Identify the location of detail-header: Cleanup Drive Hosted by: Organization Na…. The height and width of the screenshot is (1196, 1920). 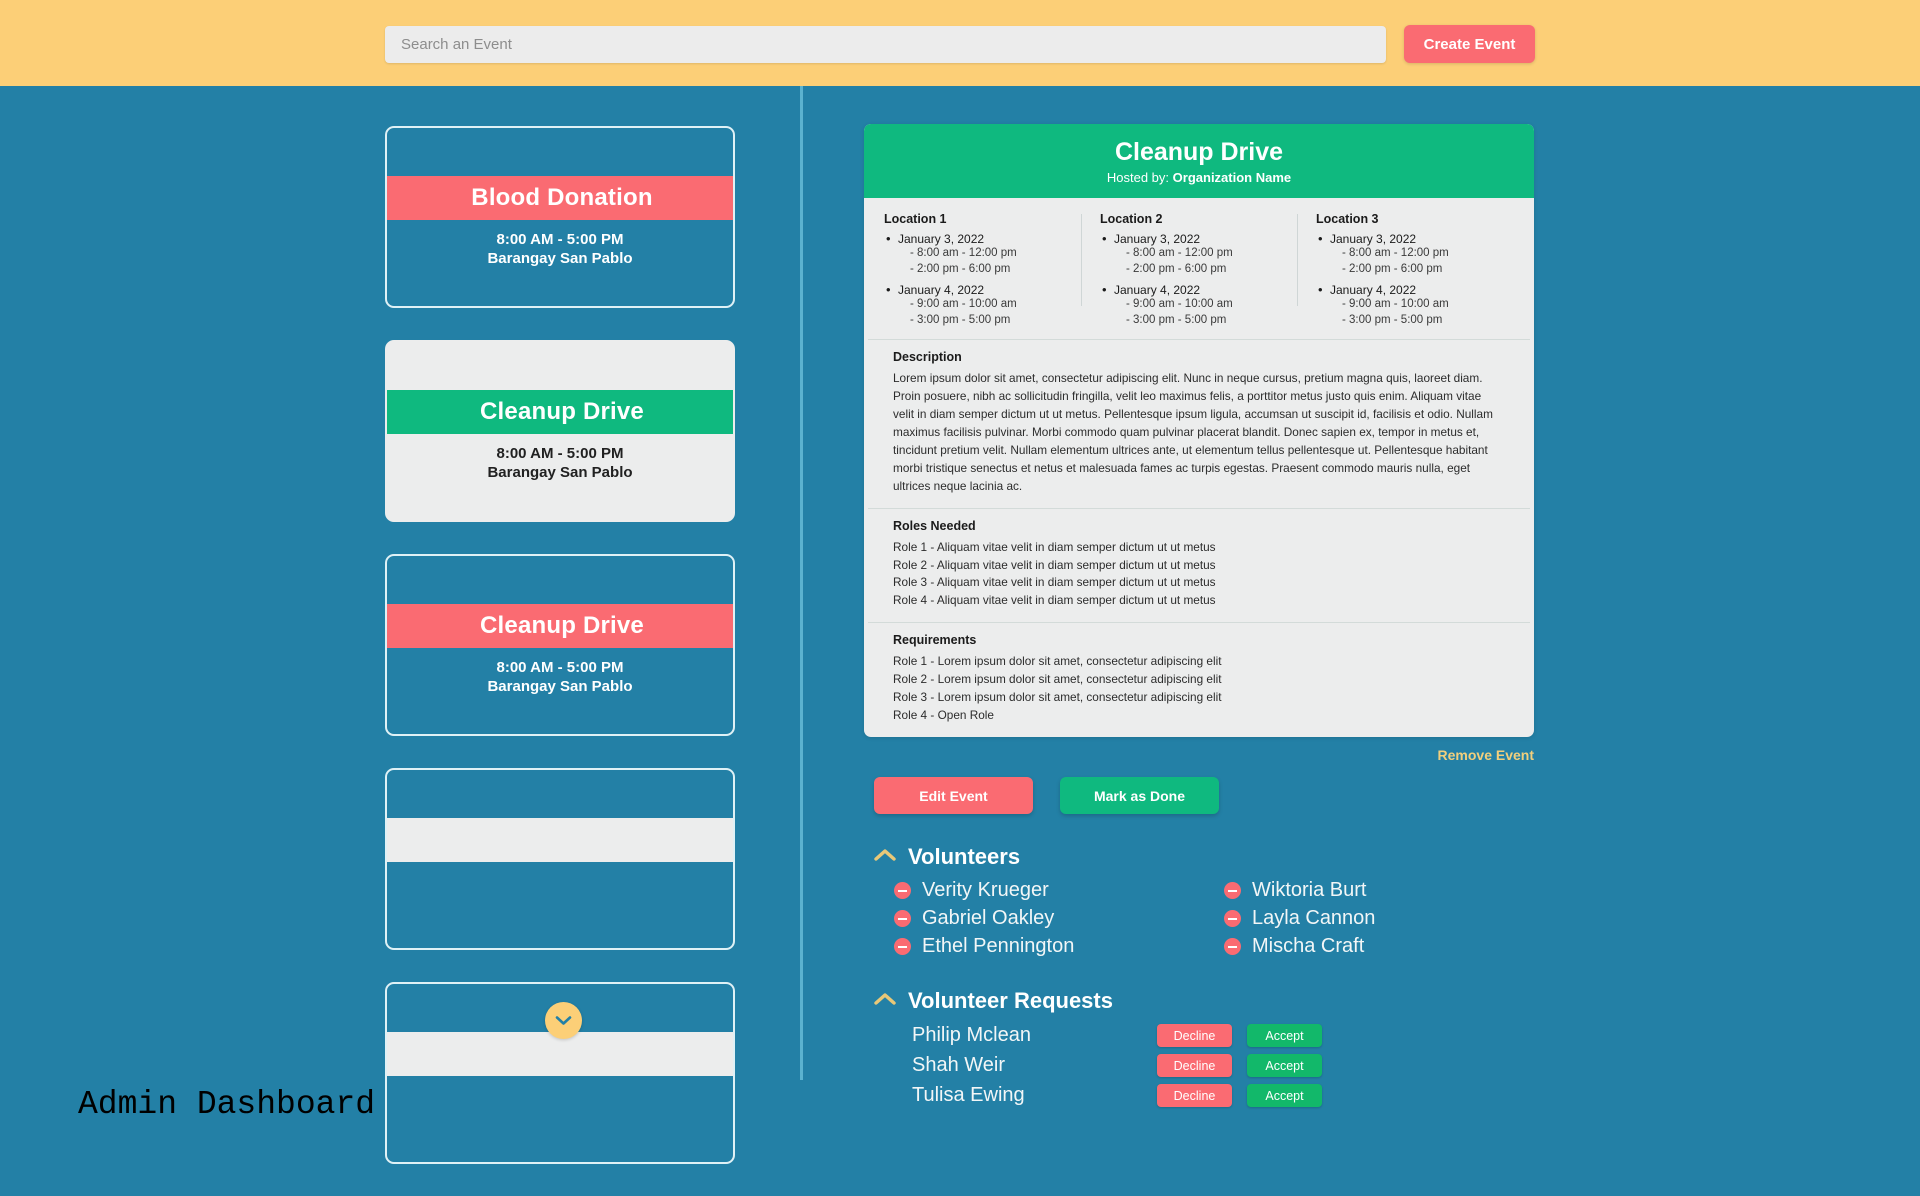
(1199, 161).